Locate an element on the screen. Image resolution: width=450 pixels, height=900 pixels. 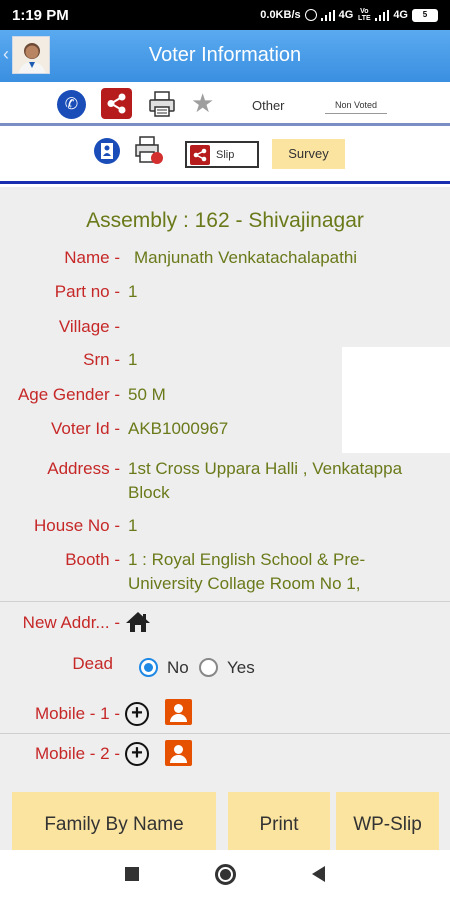
house-no-label: House No - is located at coordinates (77, 525).